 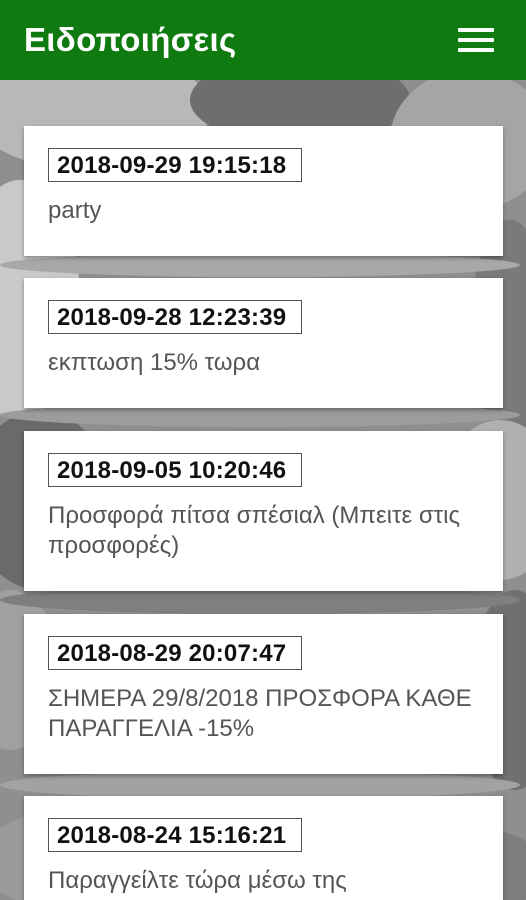 I want to click on notification-date: 2018-09-28 12:23:39, so click(x=175, y=317).